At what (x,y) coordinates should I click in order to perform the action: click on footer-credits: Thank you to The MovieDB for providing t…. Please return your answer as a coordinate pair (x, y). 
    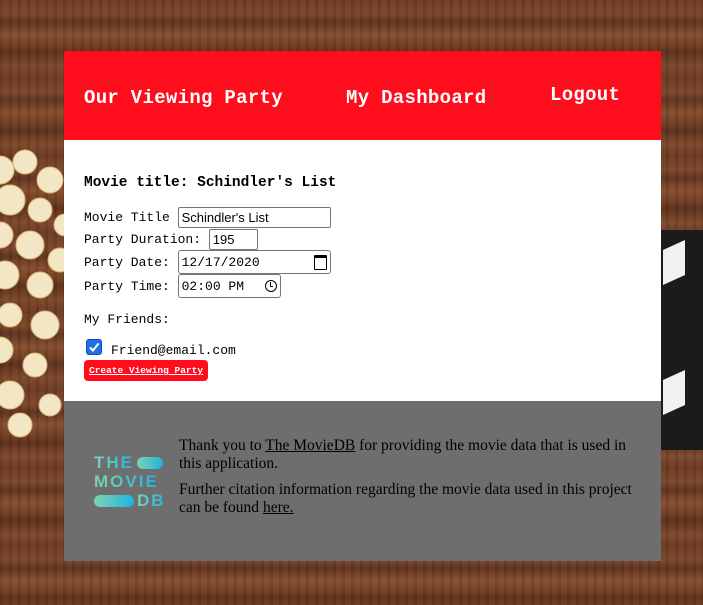
    Looking at the image, I should click on (414, 481).